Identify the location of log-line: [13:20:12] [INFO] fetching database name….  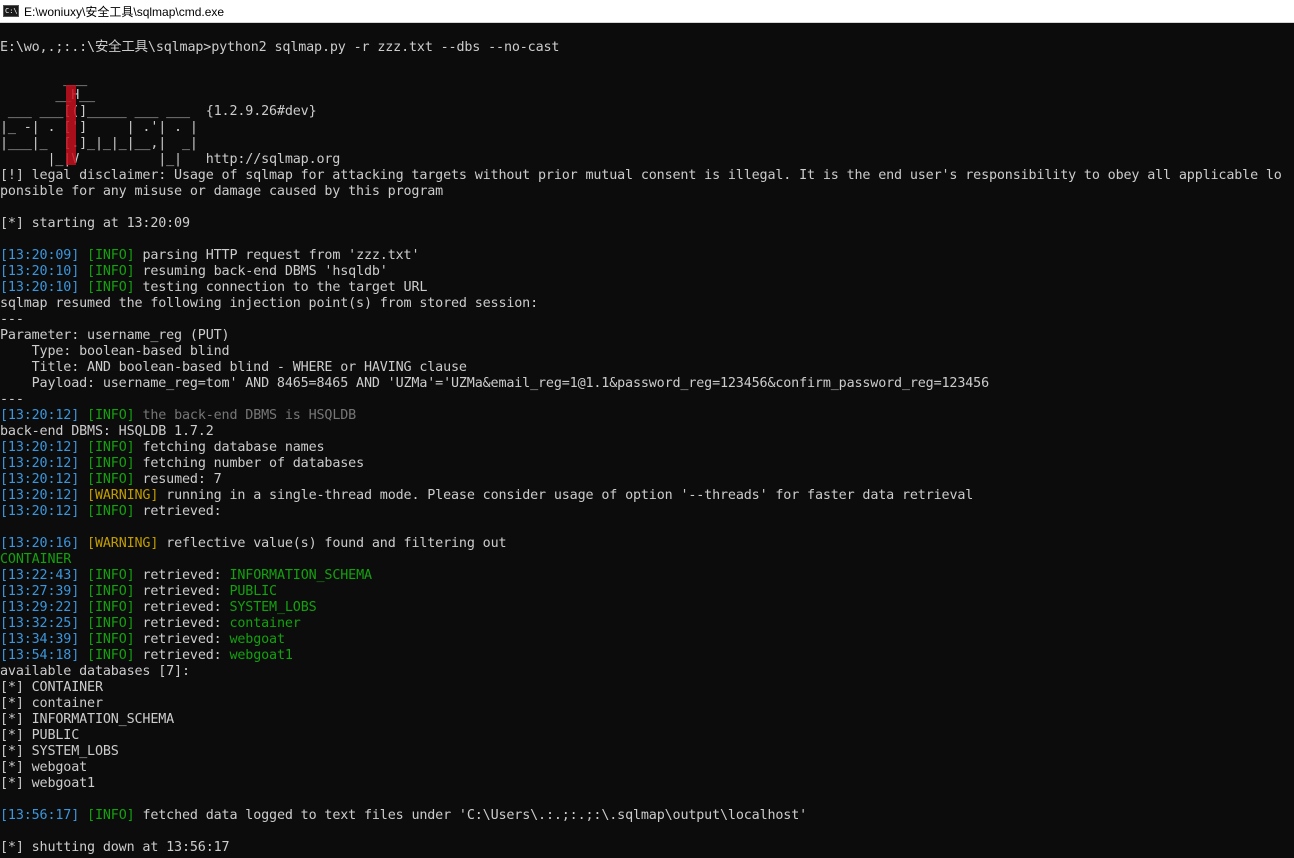
(162, 447).